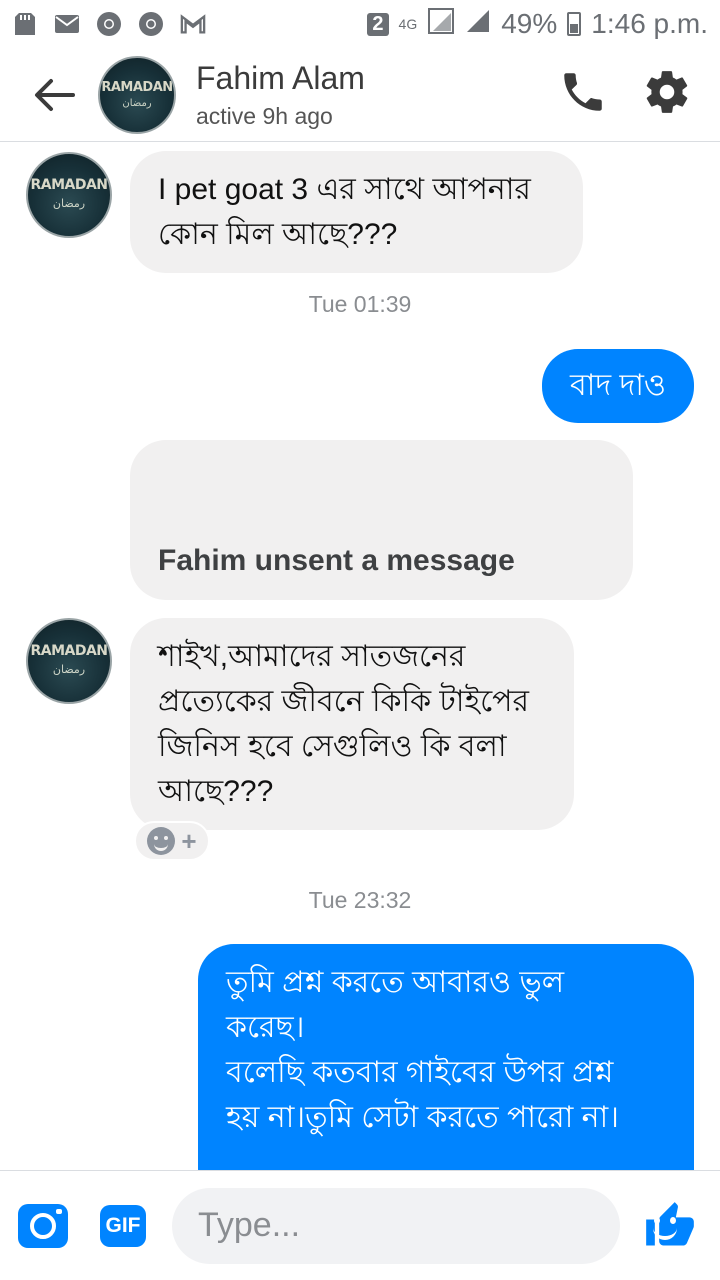  Describe the element at coordinates (617, 386) in the screenshot. I see `outgoing-message: বাদ দাও` at that location.